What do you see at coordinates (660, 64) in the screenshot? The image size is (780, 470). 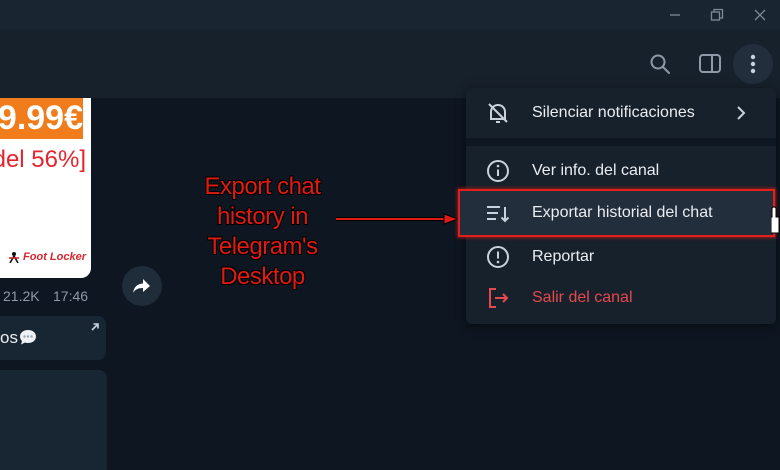 I see `search-icon` at bounding box center [660, 64].